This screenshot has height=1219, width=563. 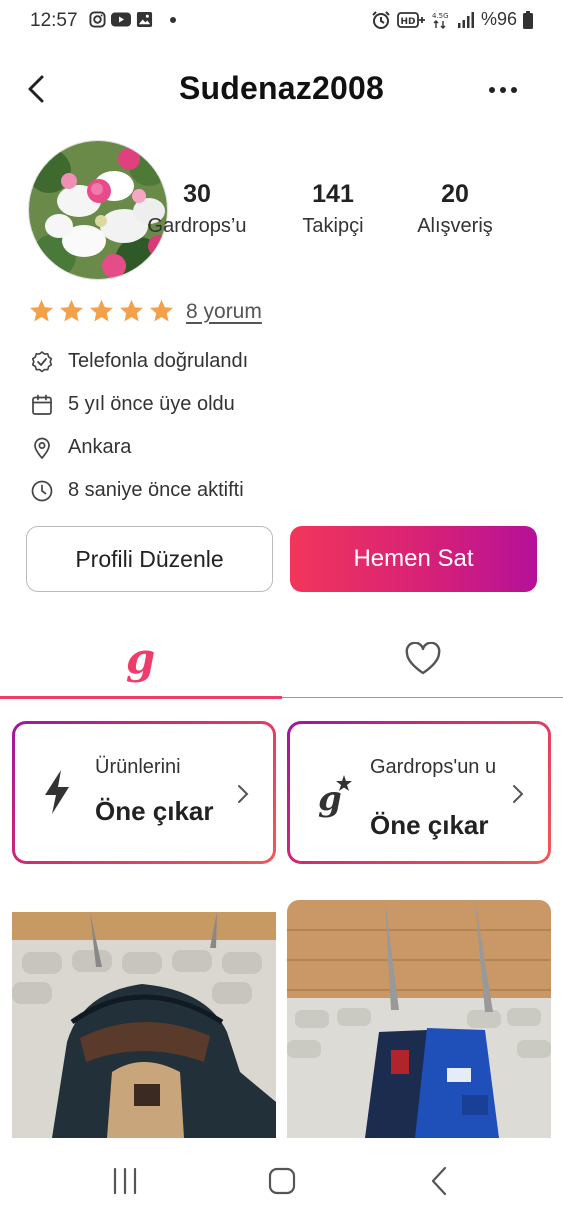 I want to click on product-card-pants, so click(x=419, y=1019).